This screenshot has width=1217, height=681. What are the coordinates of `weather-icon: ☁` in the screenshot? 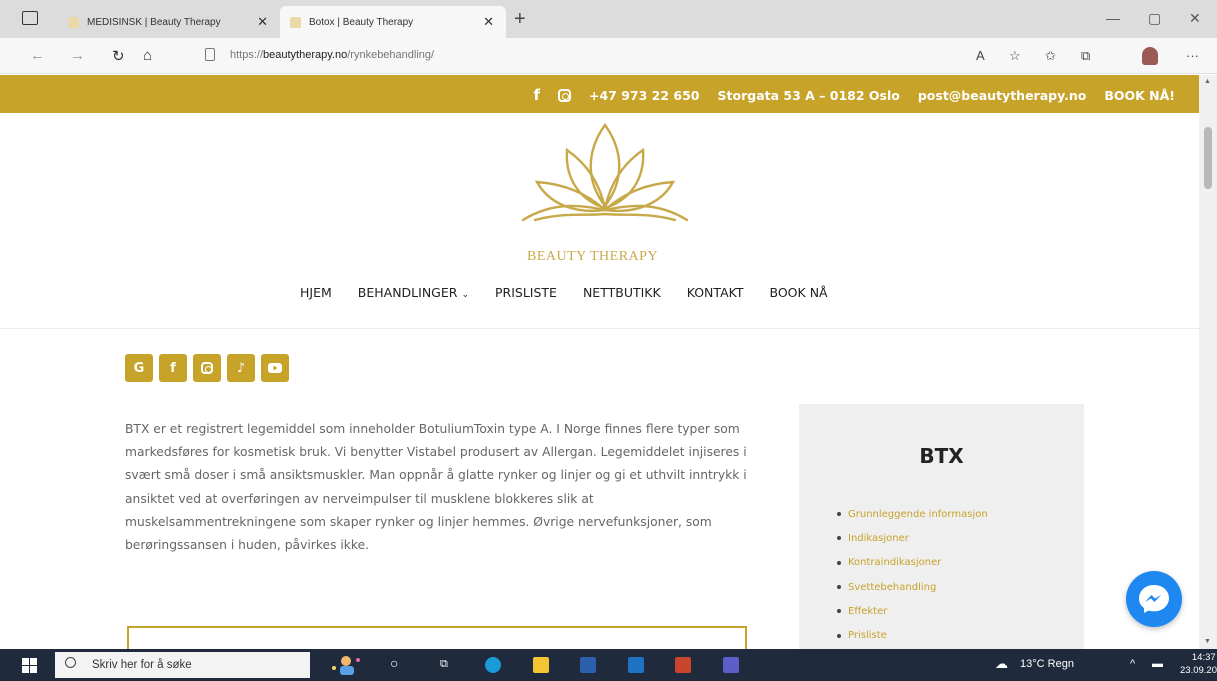 It's located at (1001, 664).